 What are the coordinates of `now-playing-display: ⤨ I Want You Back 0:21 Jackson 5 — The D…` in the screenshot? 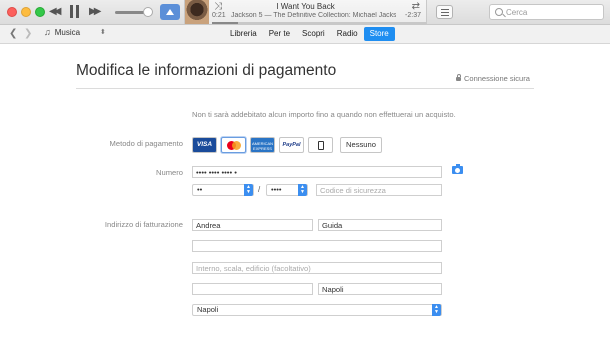 It's located at (305, 12).